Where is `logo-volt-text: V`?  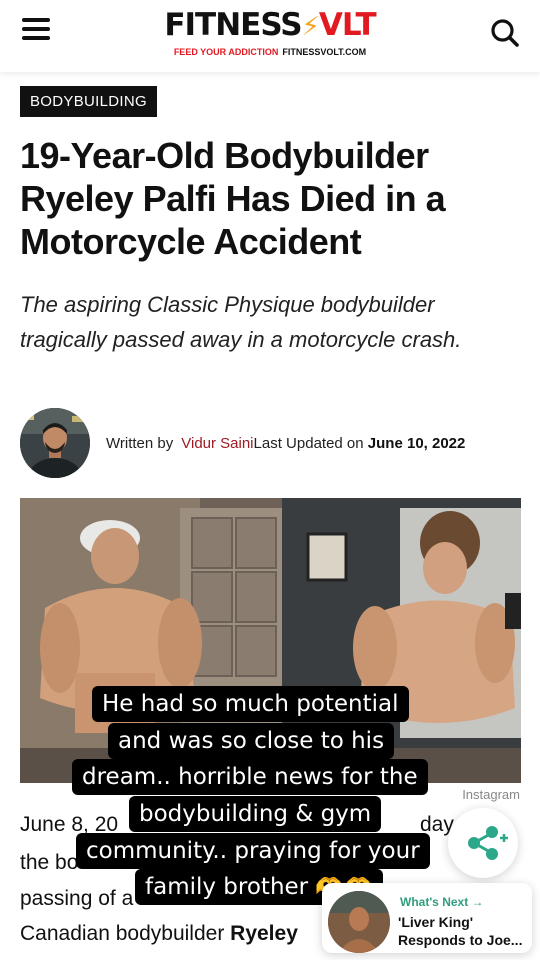
logo-volt-text: V is located at coordinates (330, 25).